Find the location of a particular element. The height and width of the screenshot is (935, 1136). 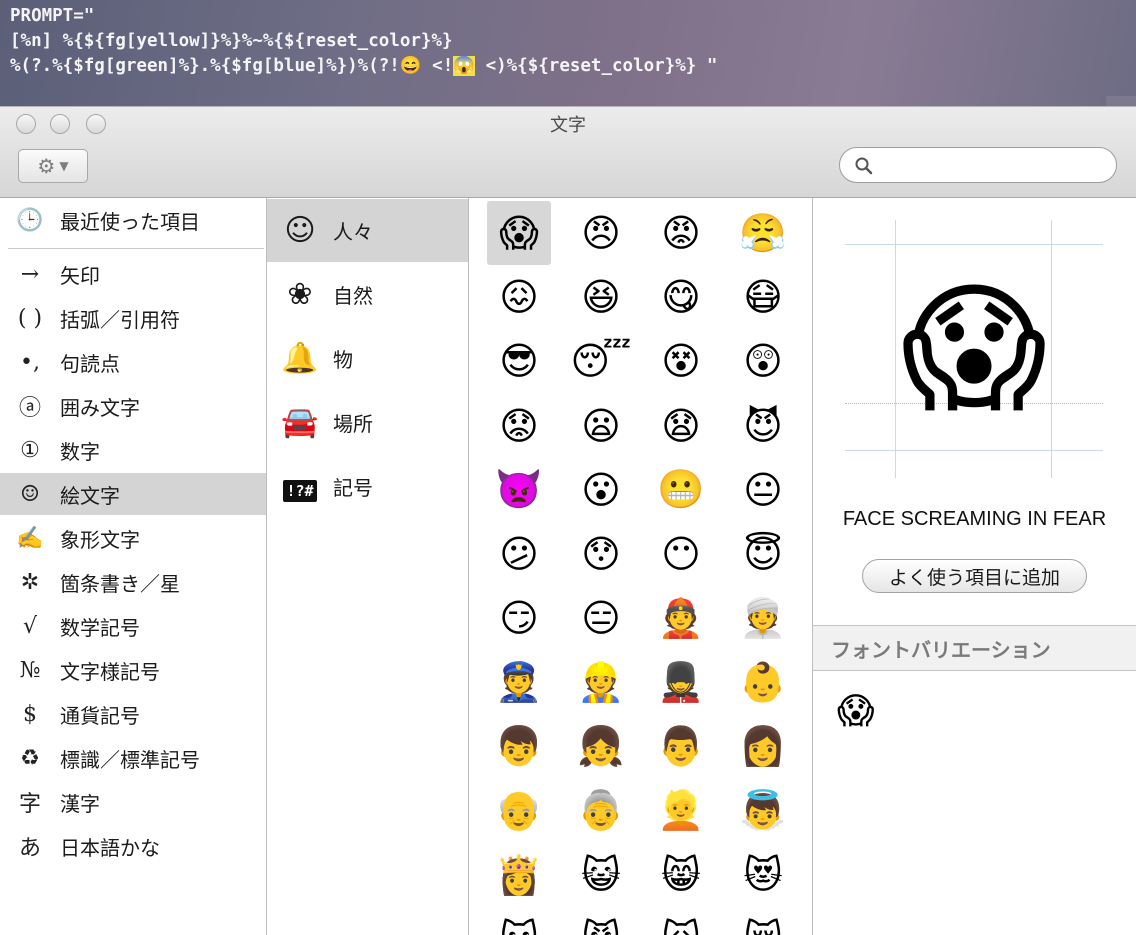

emoji-cell: 😿 is located at coordinates (763, 921).